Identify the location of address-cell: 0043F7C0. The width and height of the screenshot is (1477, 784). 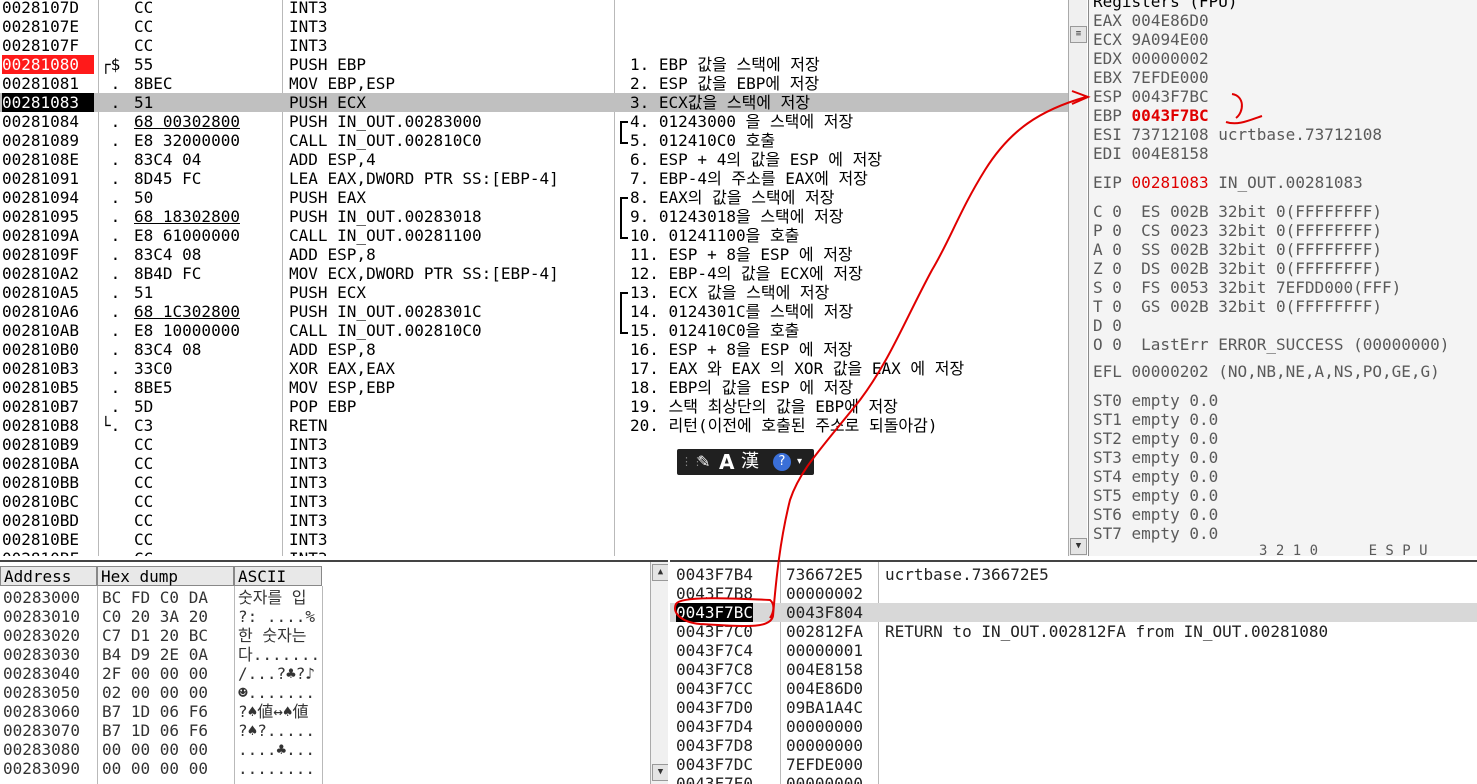
(714, 631).